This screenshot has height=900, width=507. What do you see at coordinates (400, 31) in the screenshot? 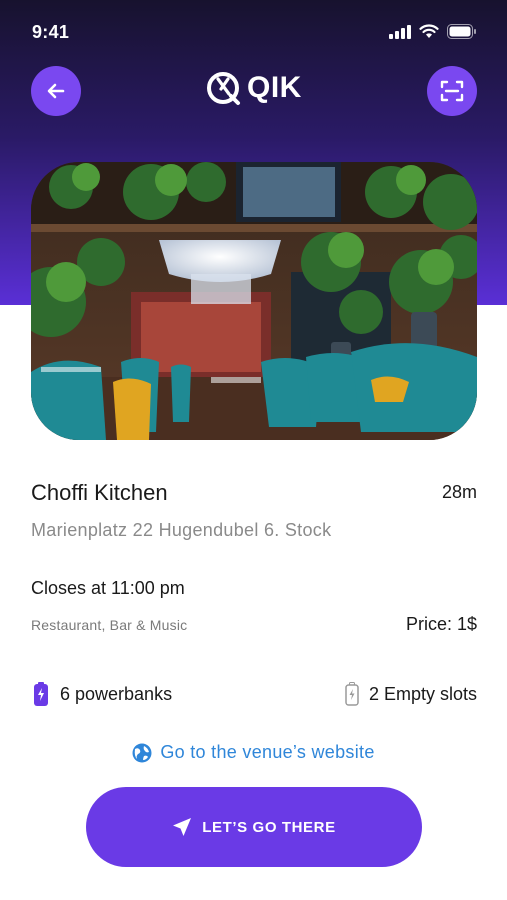
I see `signal-icon` at bounding box center [400, 31].